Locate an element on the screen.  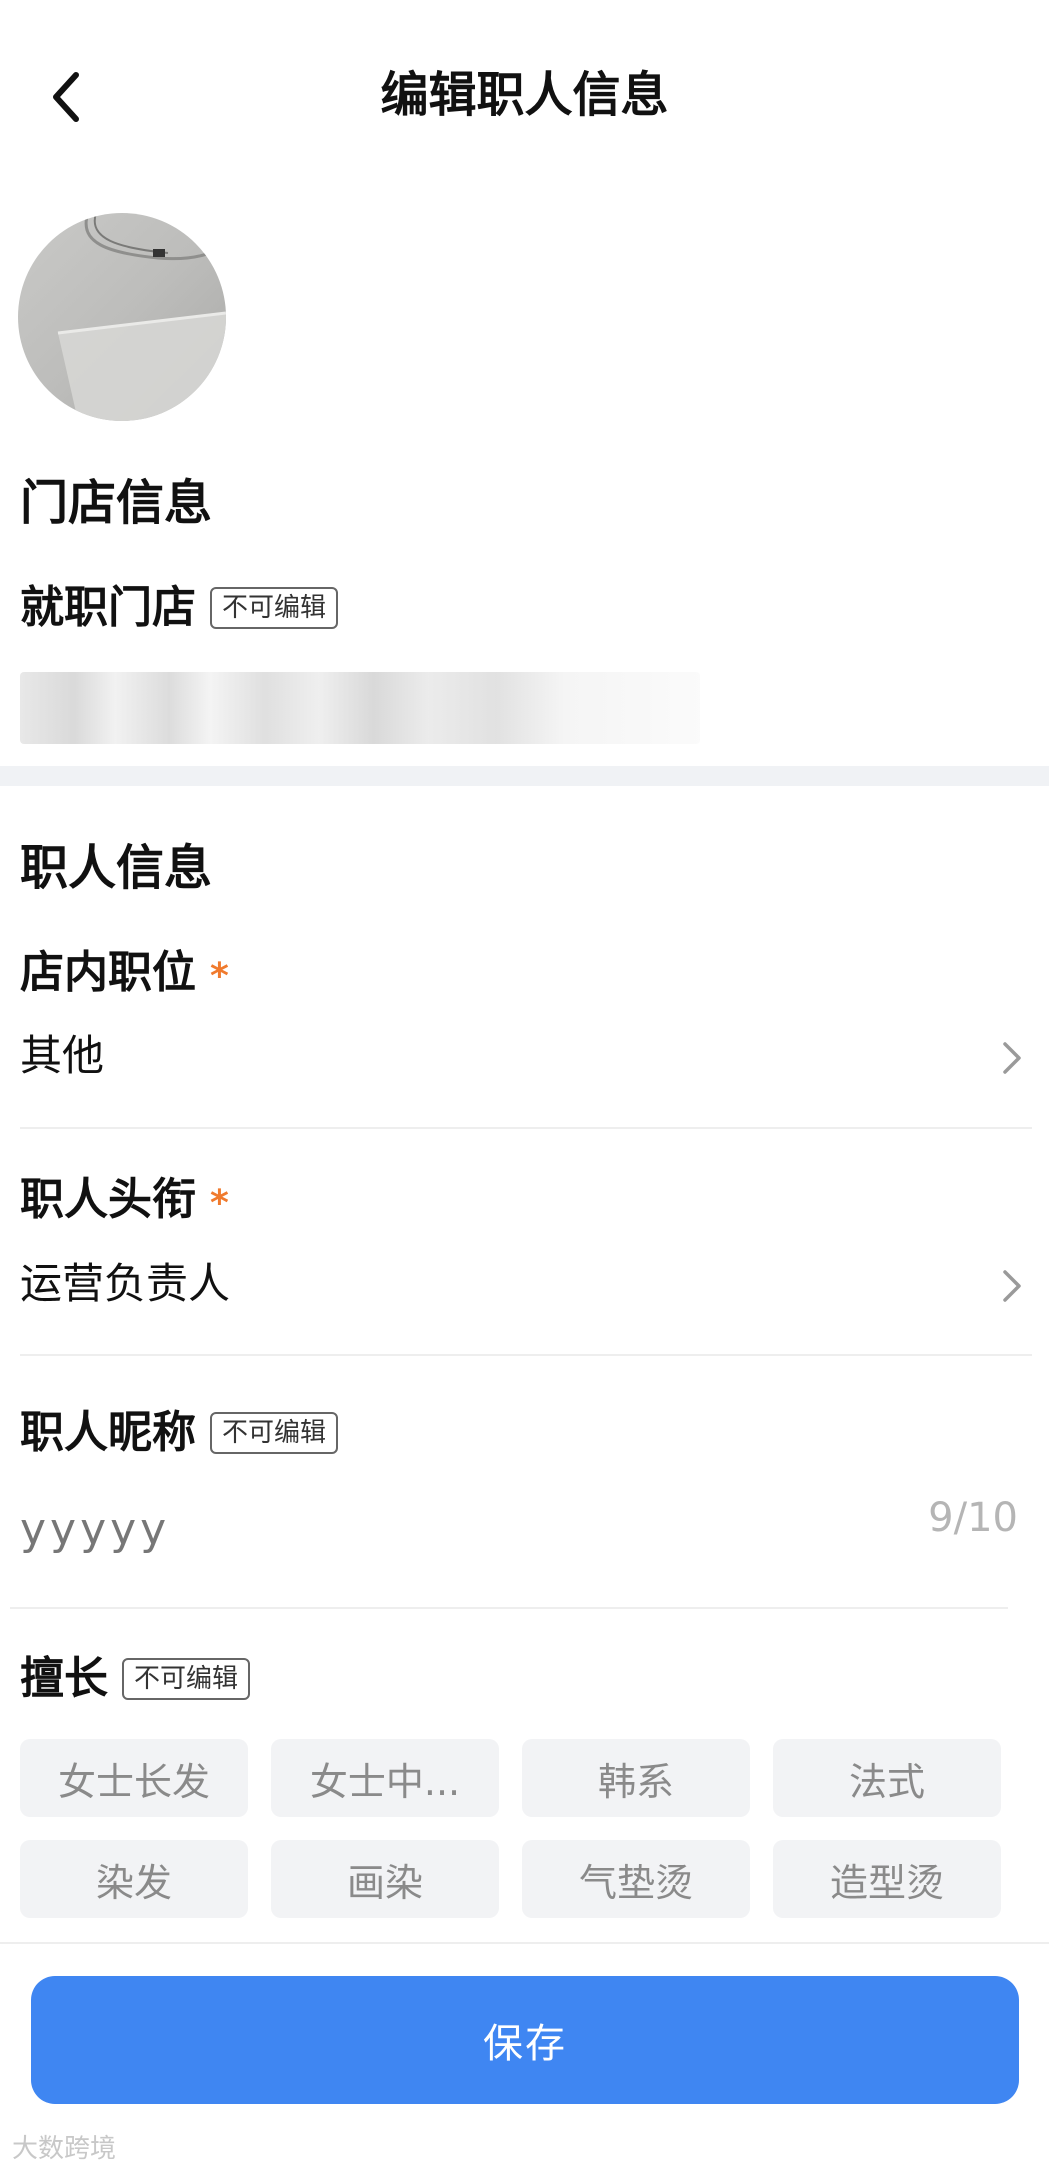
job-title-field-label: 职人头衔 * is located at coordinates (124, 1200).